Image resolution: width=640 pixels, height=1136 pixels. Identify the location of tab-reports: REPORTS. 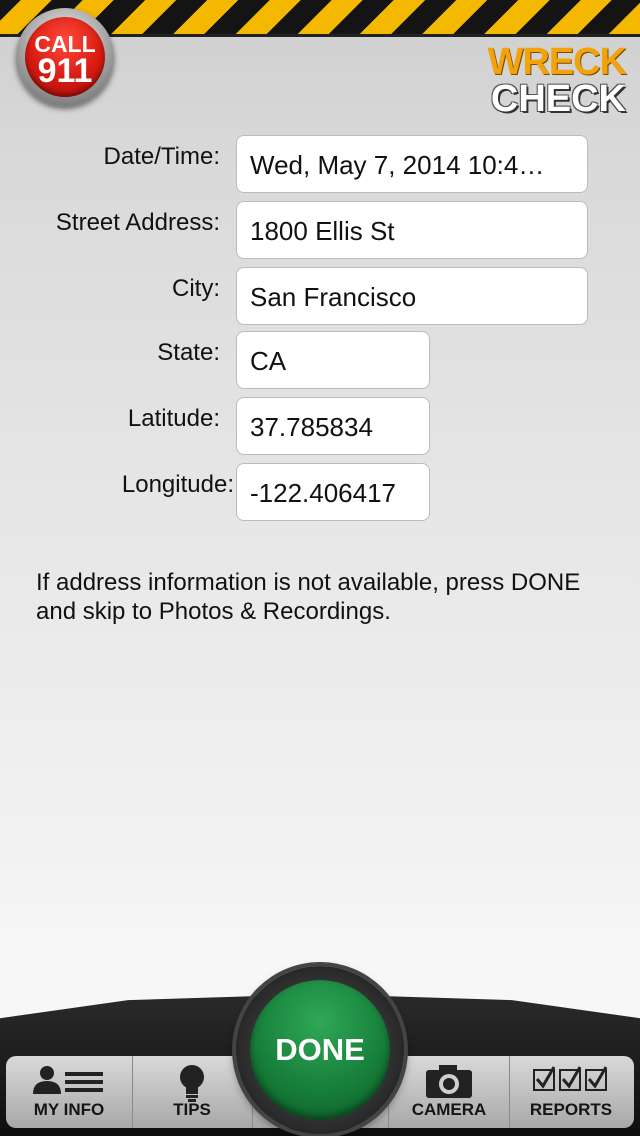
(571, 1092).